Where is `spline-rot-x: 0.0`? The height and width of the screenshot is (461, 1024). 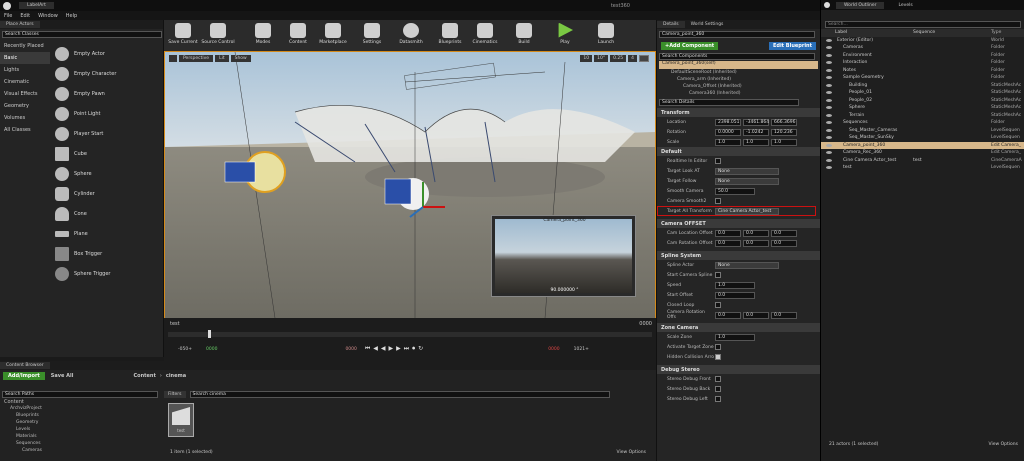
spline-rot-x: 0.0 is located at coordinates (728, 315).